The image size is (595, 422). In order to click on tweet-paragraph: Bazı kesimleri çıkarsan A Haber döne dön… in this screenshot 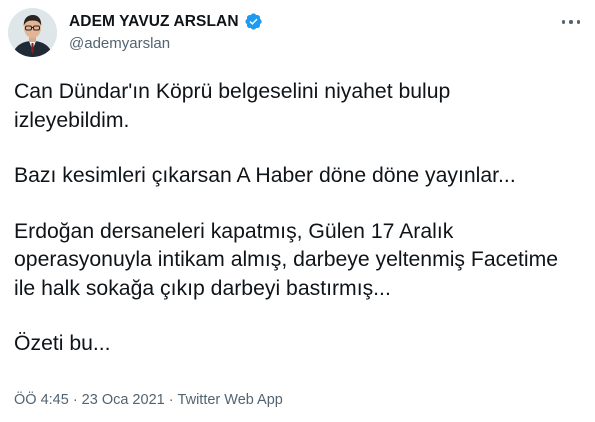, I will do `click(265, 175)`.